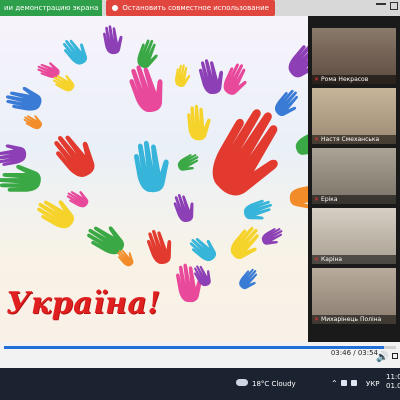 The image size is (400, 400). What do you see at coordinates (332, 259) in the screenshot?
I see `participant-name: Каріна` at bounding box center [332, 259].